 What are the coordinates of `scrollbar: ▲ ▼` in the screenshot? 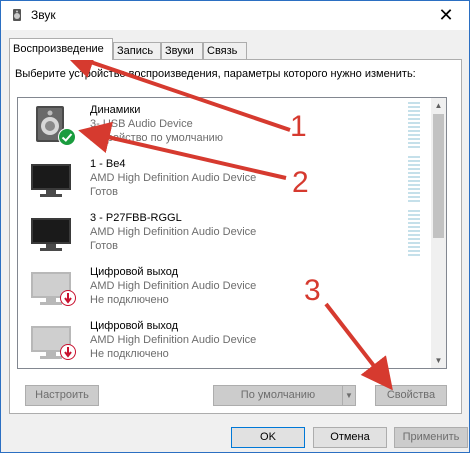 It's located at (438, 233).